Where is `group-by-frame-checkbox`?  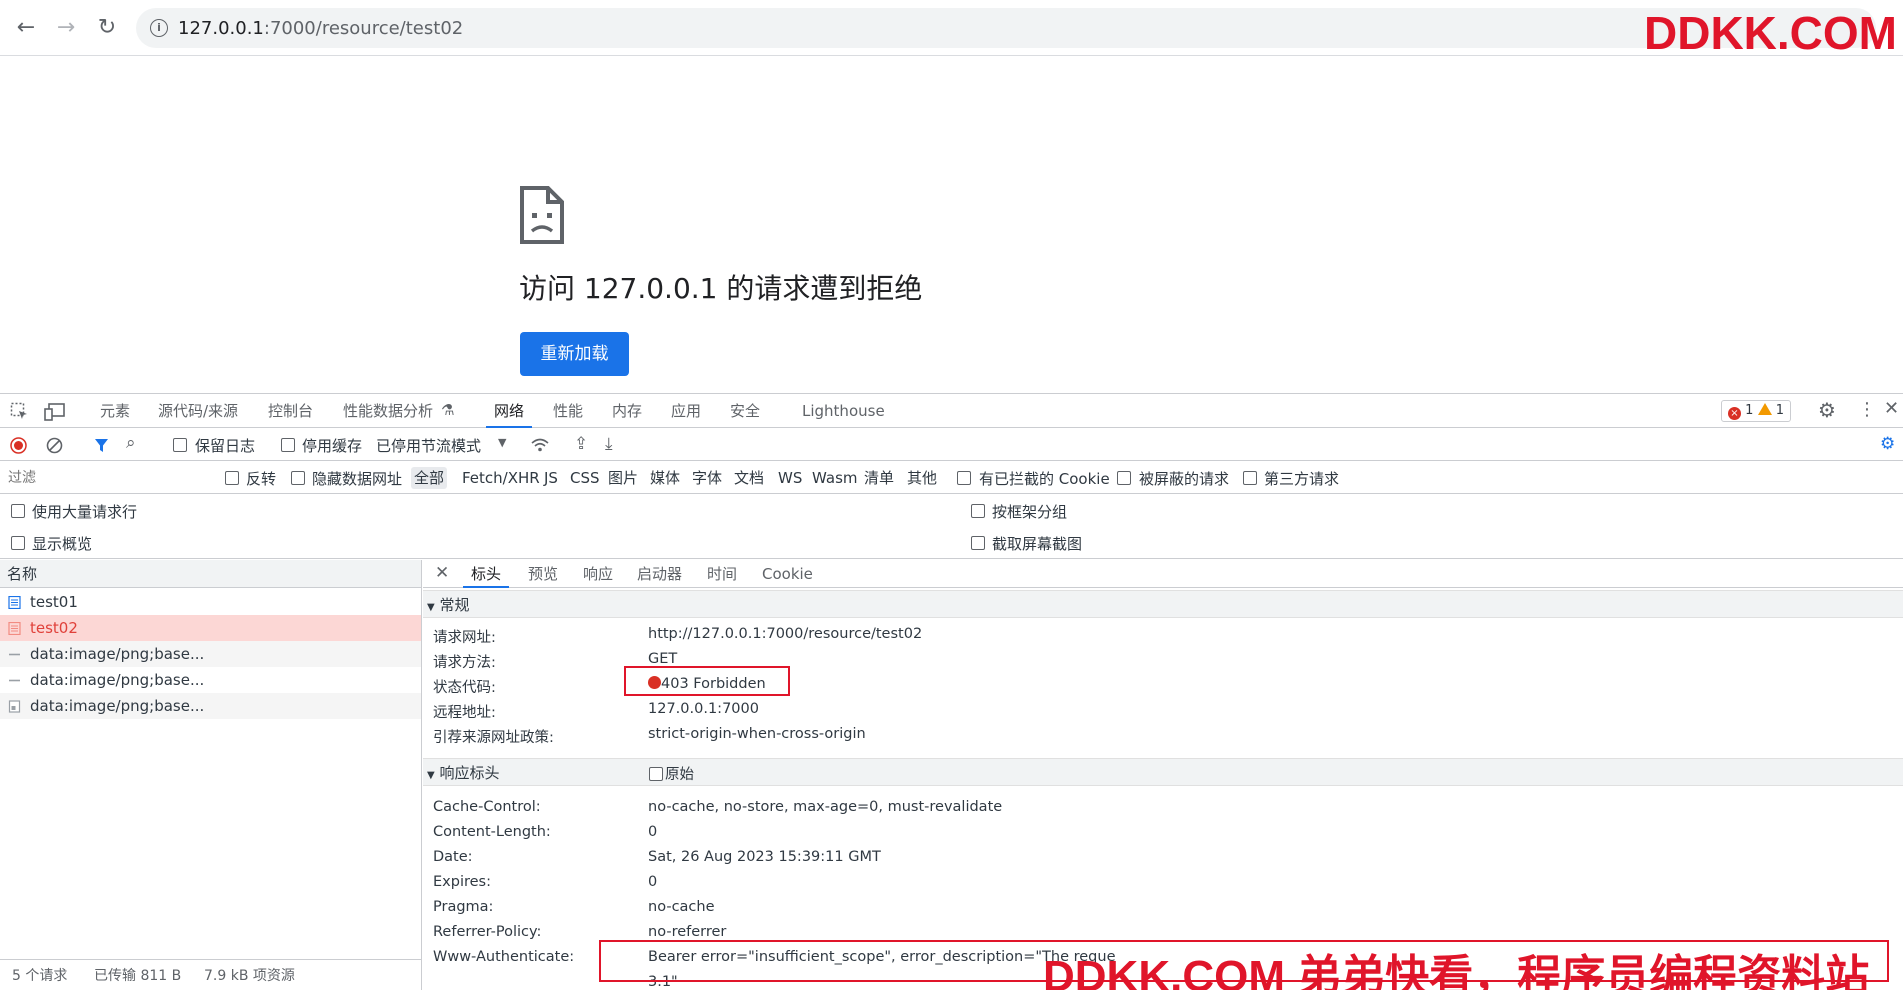 group-by-frame-checkbox is located at coordinates (978, 511).